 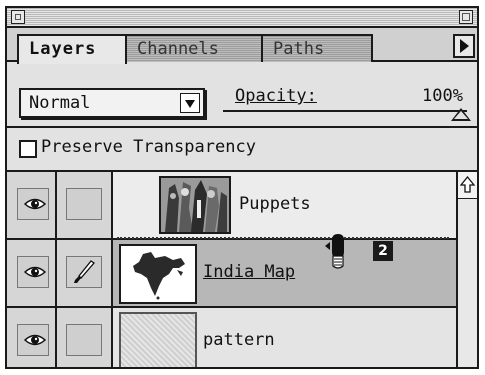 What do you see at coordinates (461, 114) in the screenshot?
I see `opacity-slider-thumb` at bounding box center [461, 114].